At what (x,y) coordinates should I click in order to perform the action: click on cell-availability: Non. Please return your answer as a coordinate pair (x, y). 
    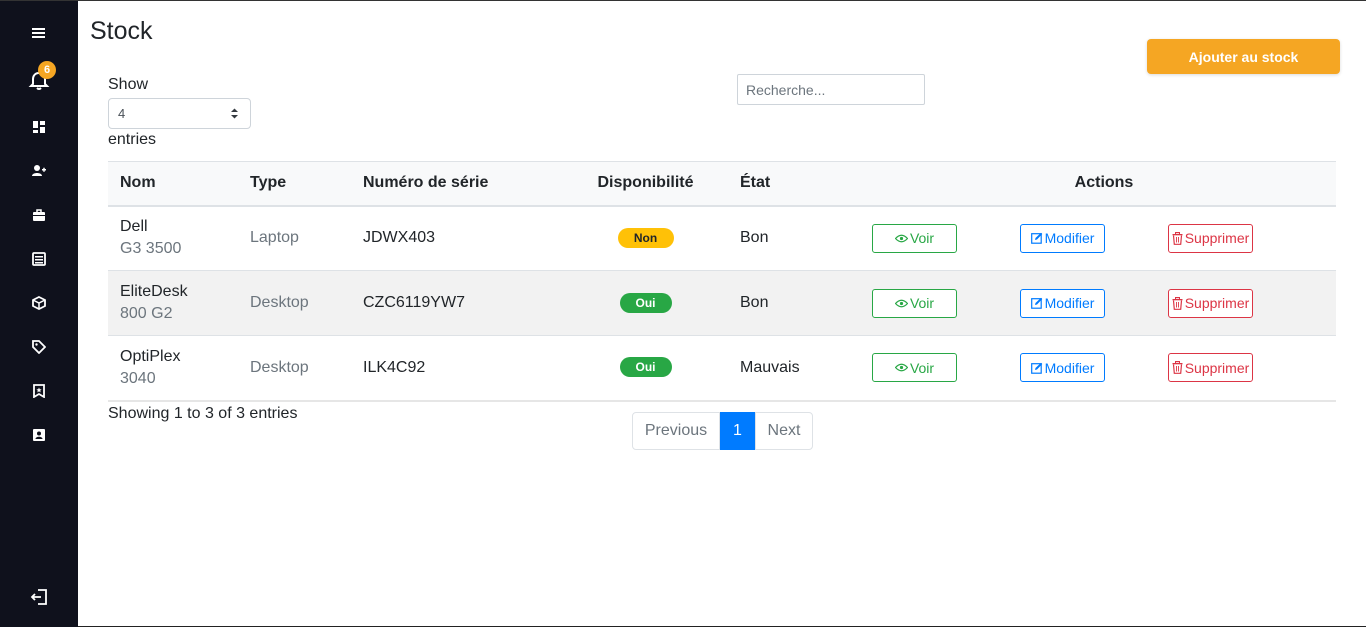
    Looking at the image, I should click on (645, 238).